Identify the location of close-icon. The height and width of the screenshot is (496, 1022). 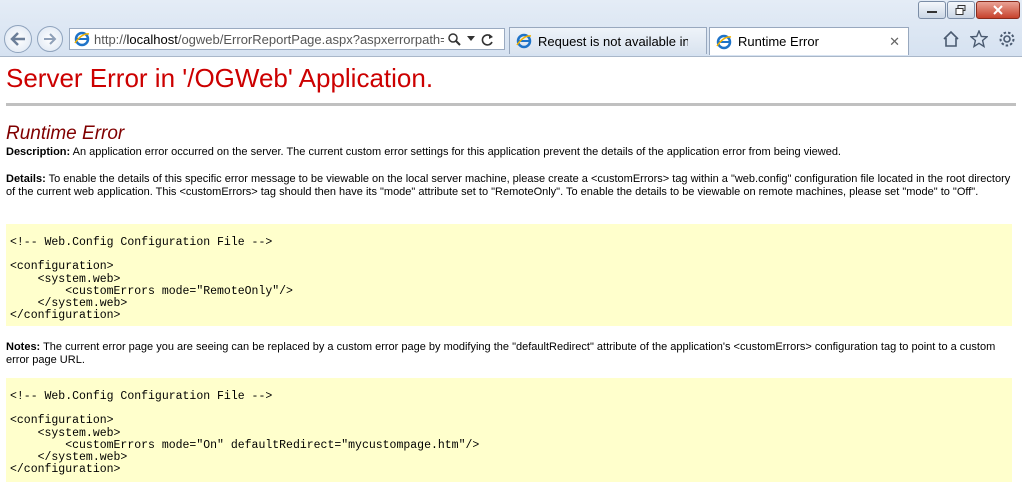
(998, 10).